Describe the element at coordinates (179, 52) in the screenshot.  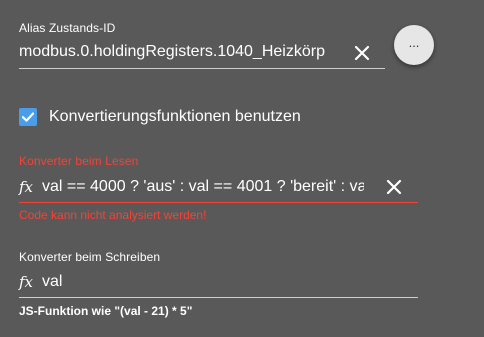
I see `alias-id-input: modbus.0.holdingRegisters.1040_Heizkörp` at that location.